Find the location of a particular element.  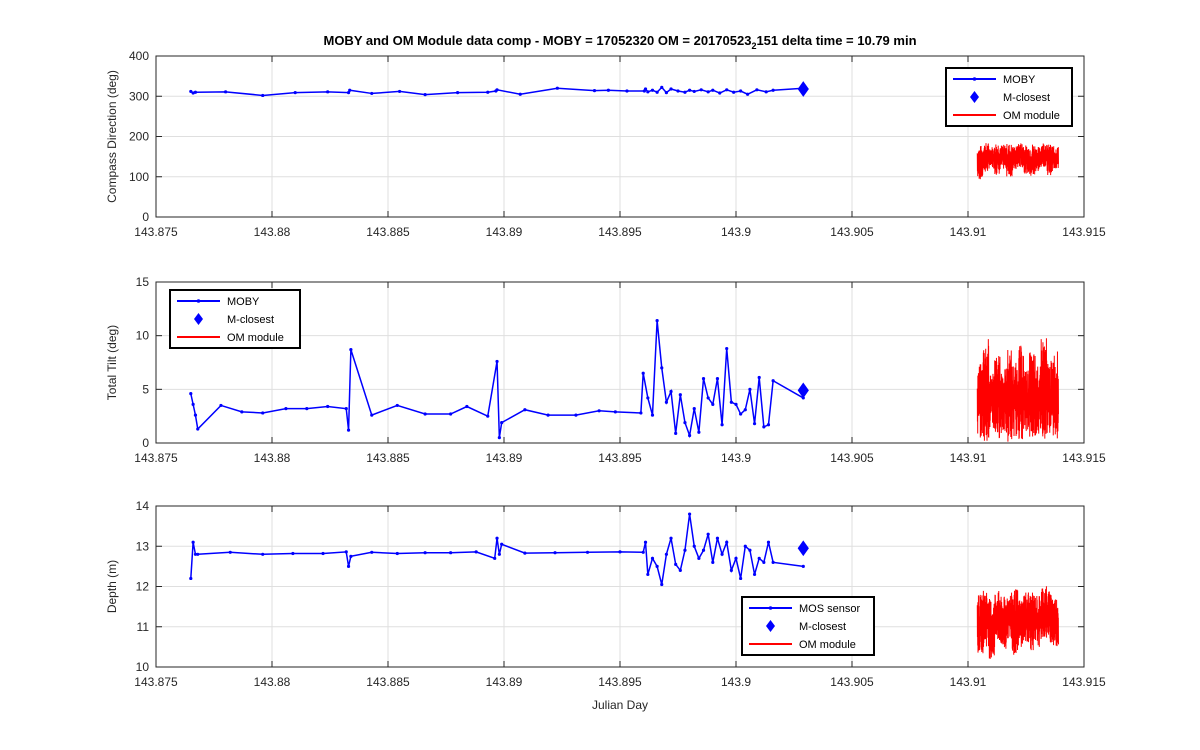

legend-label: MOBY is located at coordinates (243, 302).